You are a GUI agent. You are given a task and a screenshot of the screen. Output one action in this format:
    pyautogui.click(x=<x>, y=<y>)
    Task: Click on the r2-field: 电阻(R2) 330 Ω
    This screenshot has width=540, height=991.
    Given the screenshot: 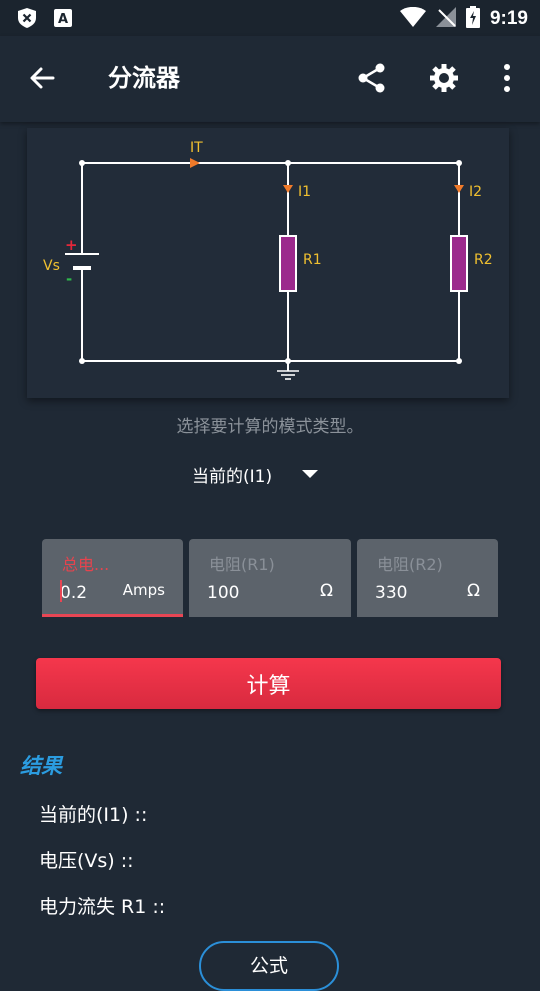 What is the action you would take?
    pyautogui.click(x=427, y=578)
    